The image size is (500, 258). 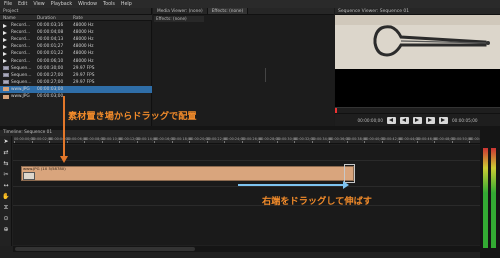 What do you see at coordinates (38, 4) in the screenshot?
I see `menu-view: View` at bounding box center [38, 4].